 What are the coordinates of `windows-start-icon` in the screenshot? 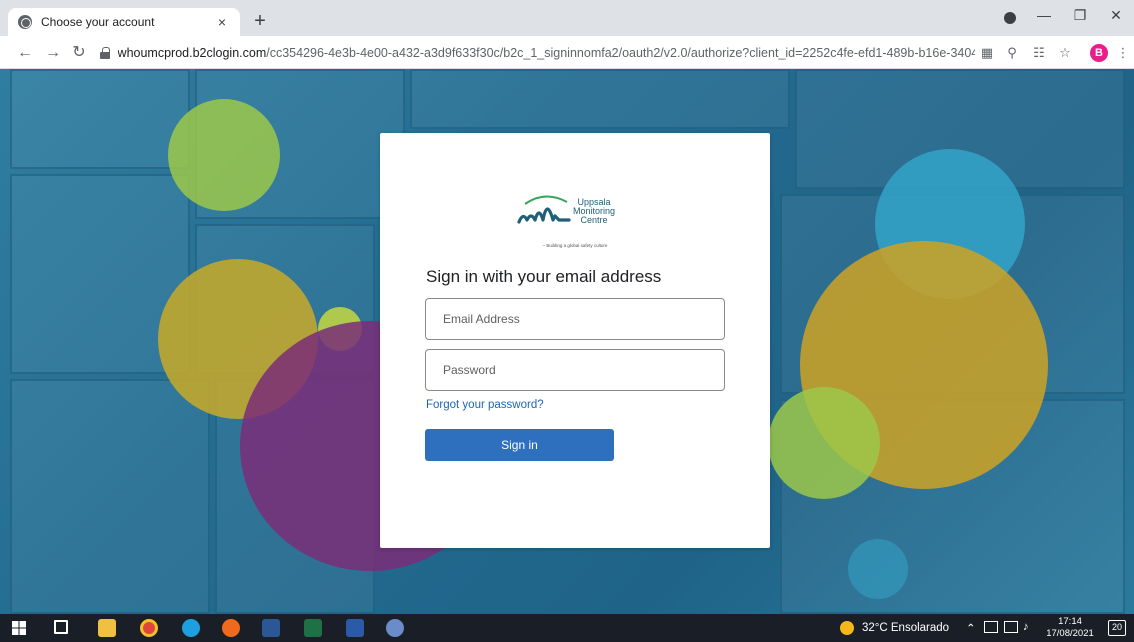 It's located at (19, 628).